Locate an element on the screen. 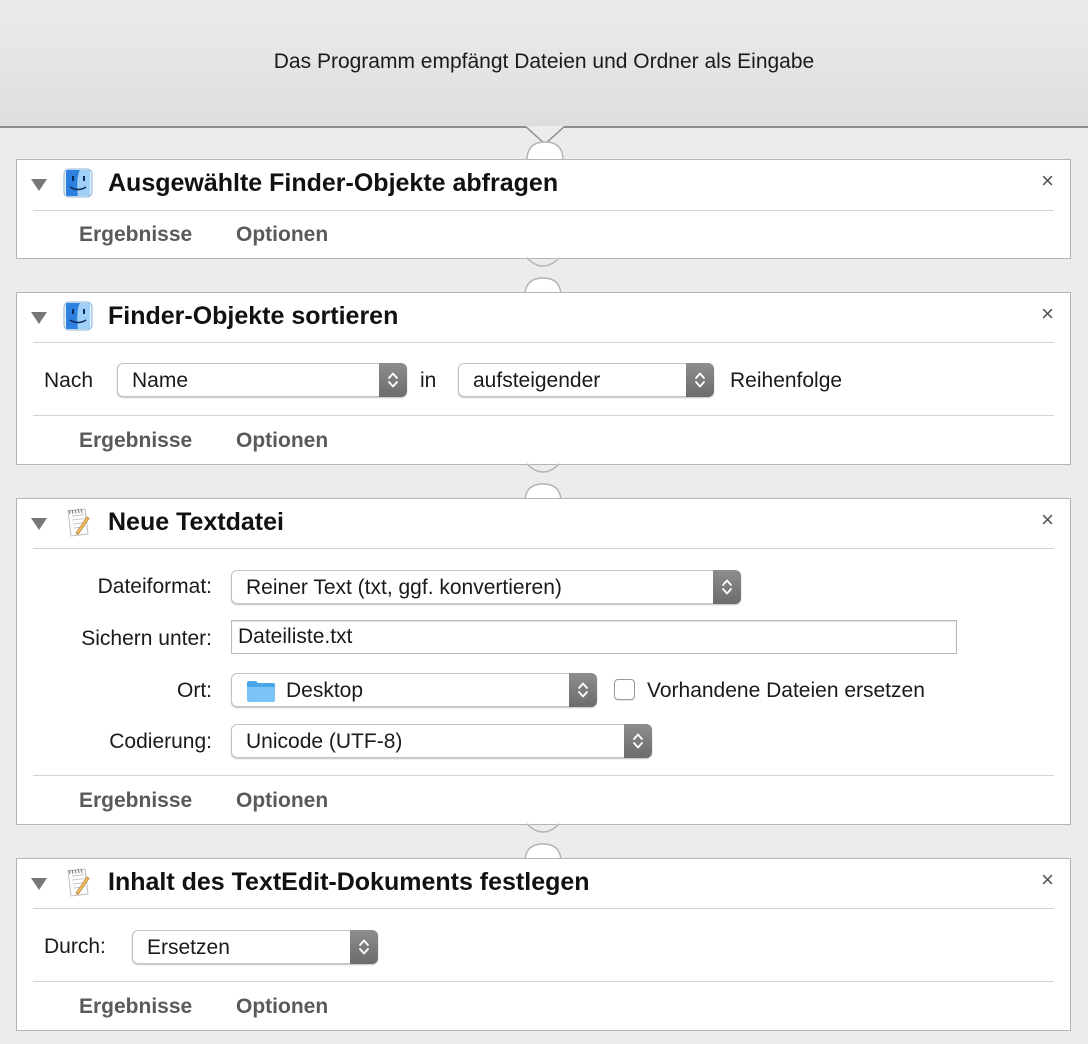 The height and width of the screenshot is (1044, 1088). location-label: Ort: is located at coordinates (194, 690).